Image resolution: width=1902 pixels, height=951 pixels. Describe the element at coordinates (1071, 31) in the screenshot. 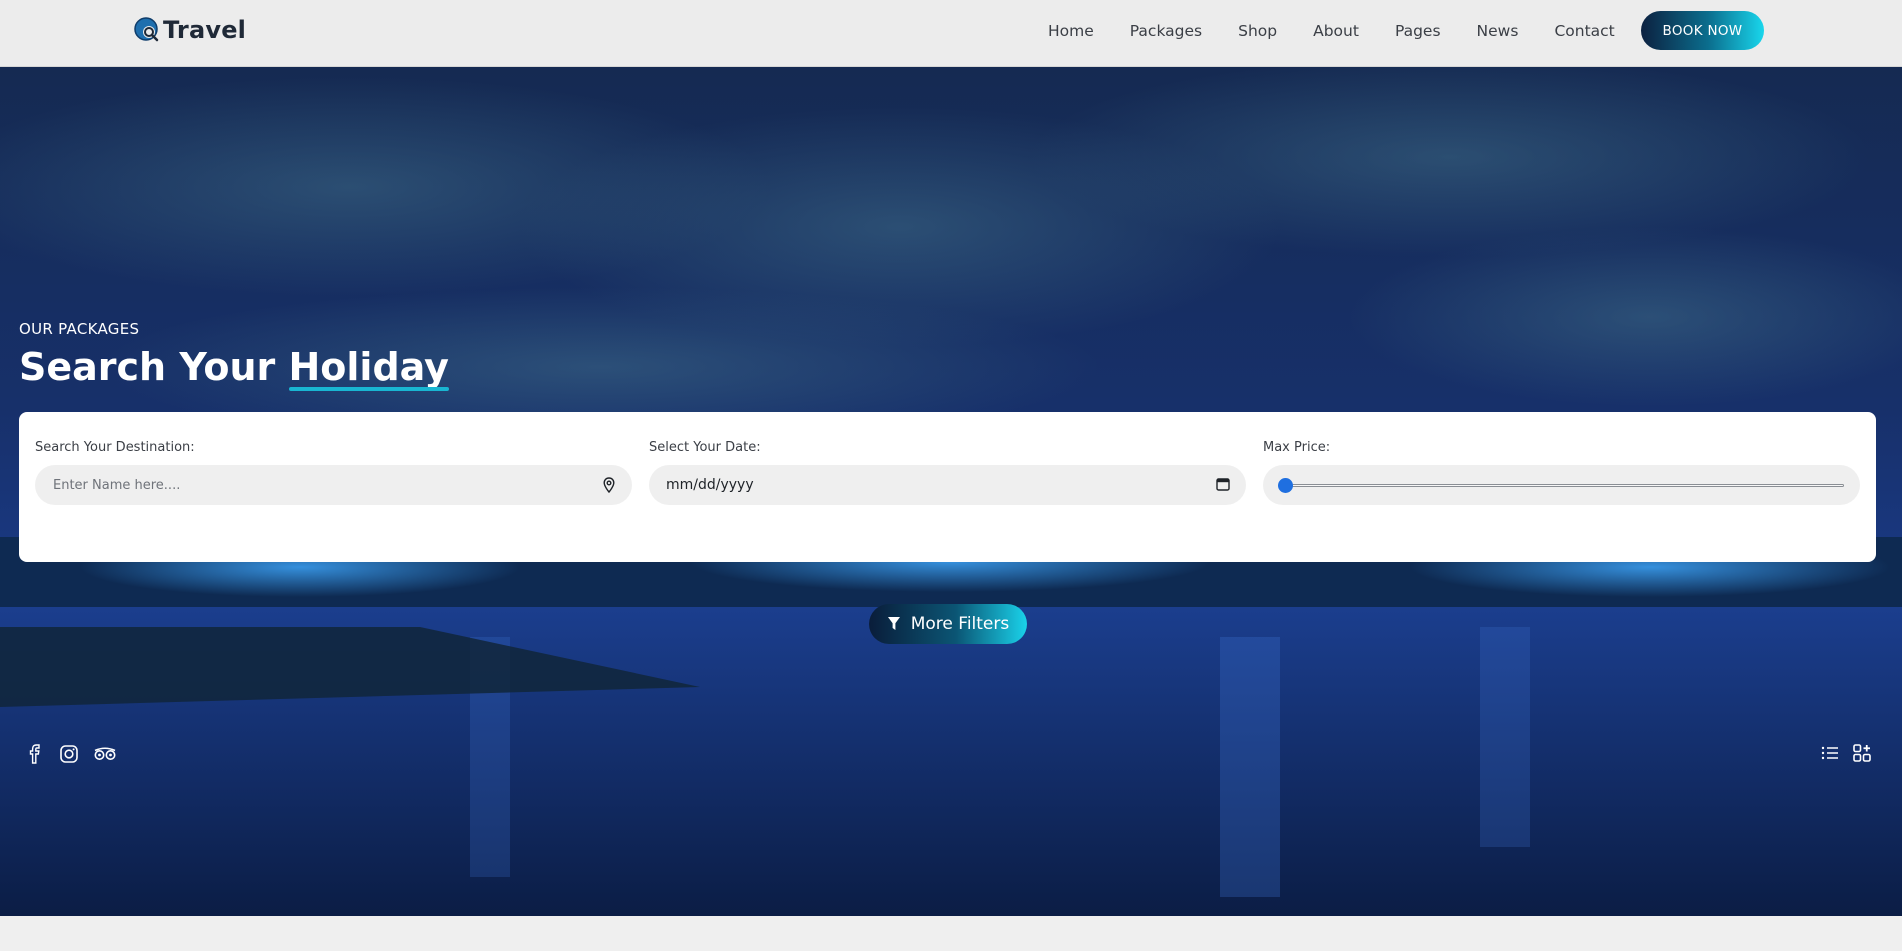

I see `nav-home: Home` at that location.